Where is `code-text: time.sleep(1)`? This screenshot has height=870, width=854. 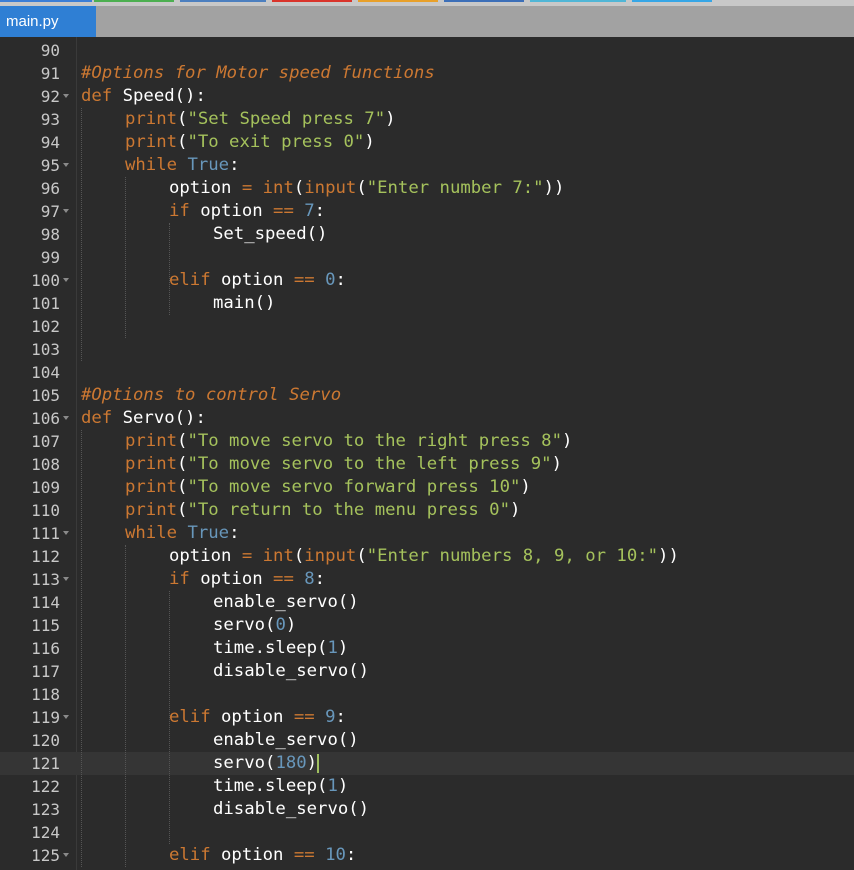
code-text: time.sleep(1) is located at coordinates (280, 648).